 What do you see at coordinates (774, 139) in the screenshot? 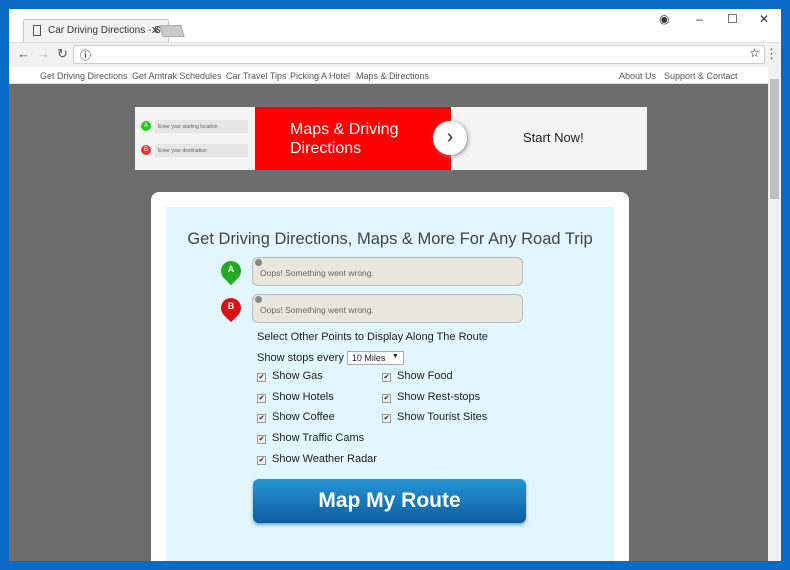
I see `scrollbar-thumb` at bounding box center [774, 139].